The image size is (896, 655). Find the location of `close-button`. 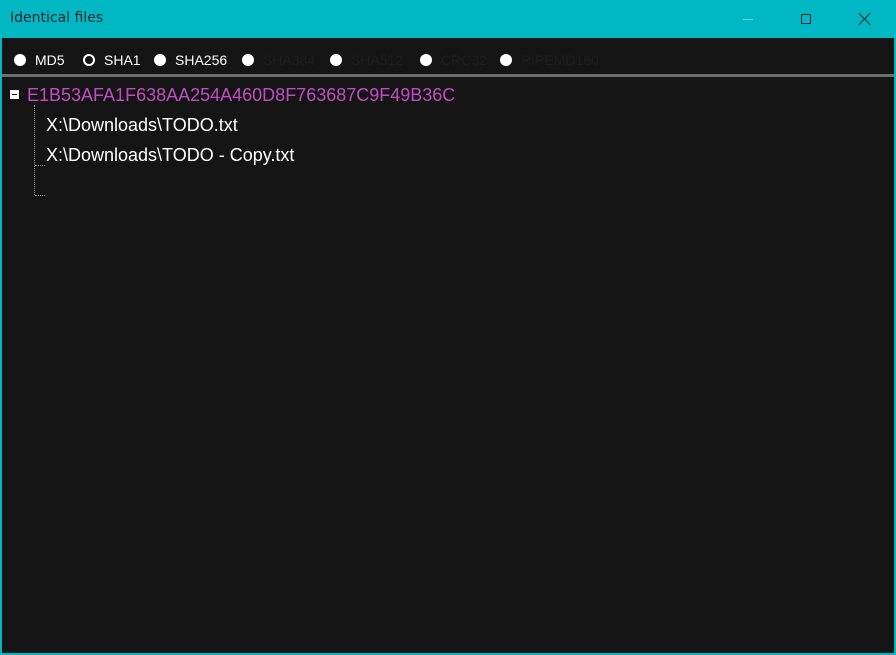

close-button is located at coordinates (865, 19).